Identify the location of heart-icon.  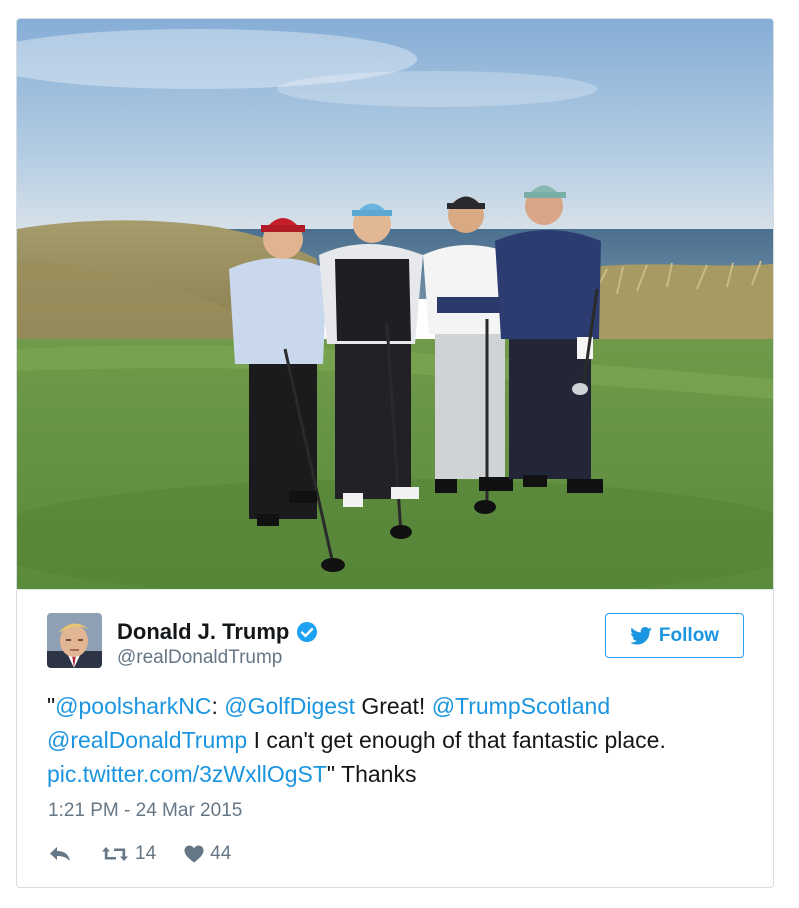
(194, 854).